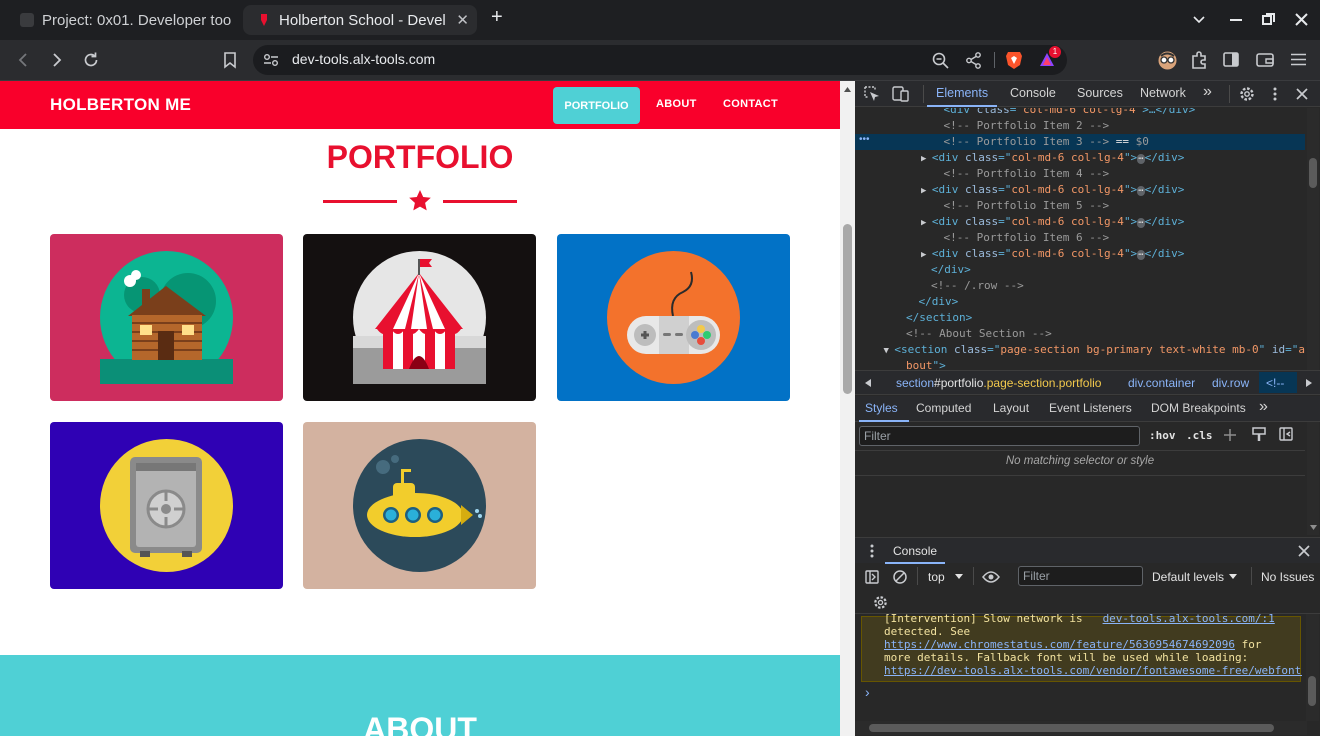 This screenshot has height=736, width=1320. I want to click on breadcrumb-container: div.container, so click(1161, 383).